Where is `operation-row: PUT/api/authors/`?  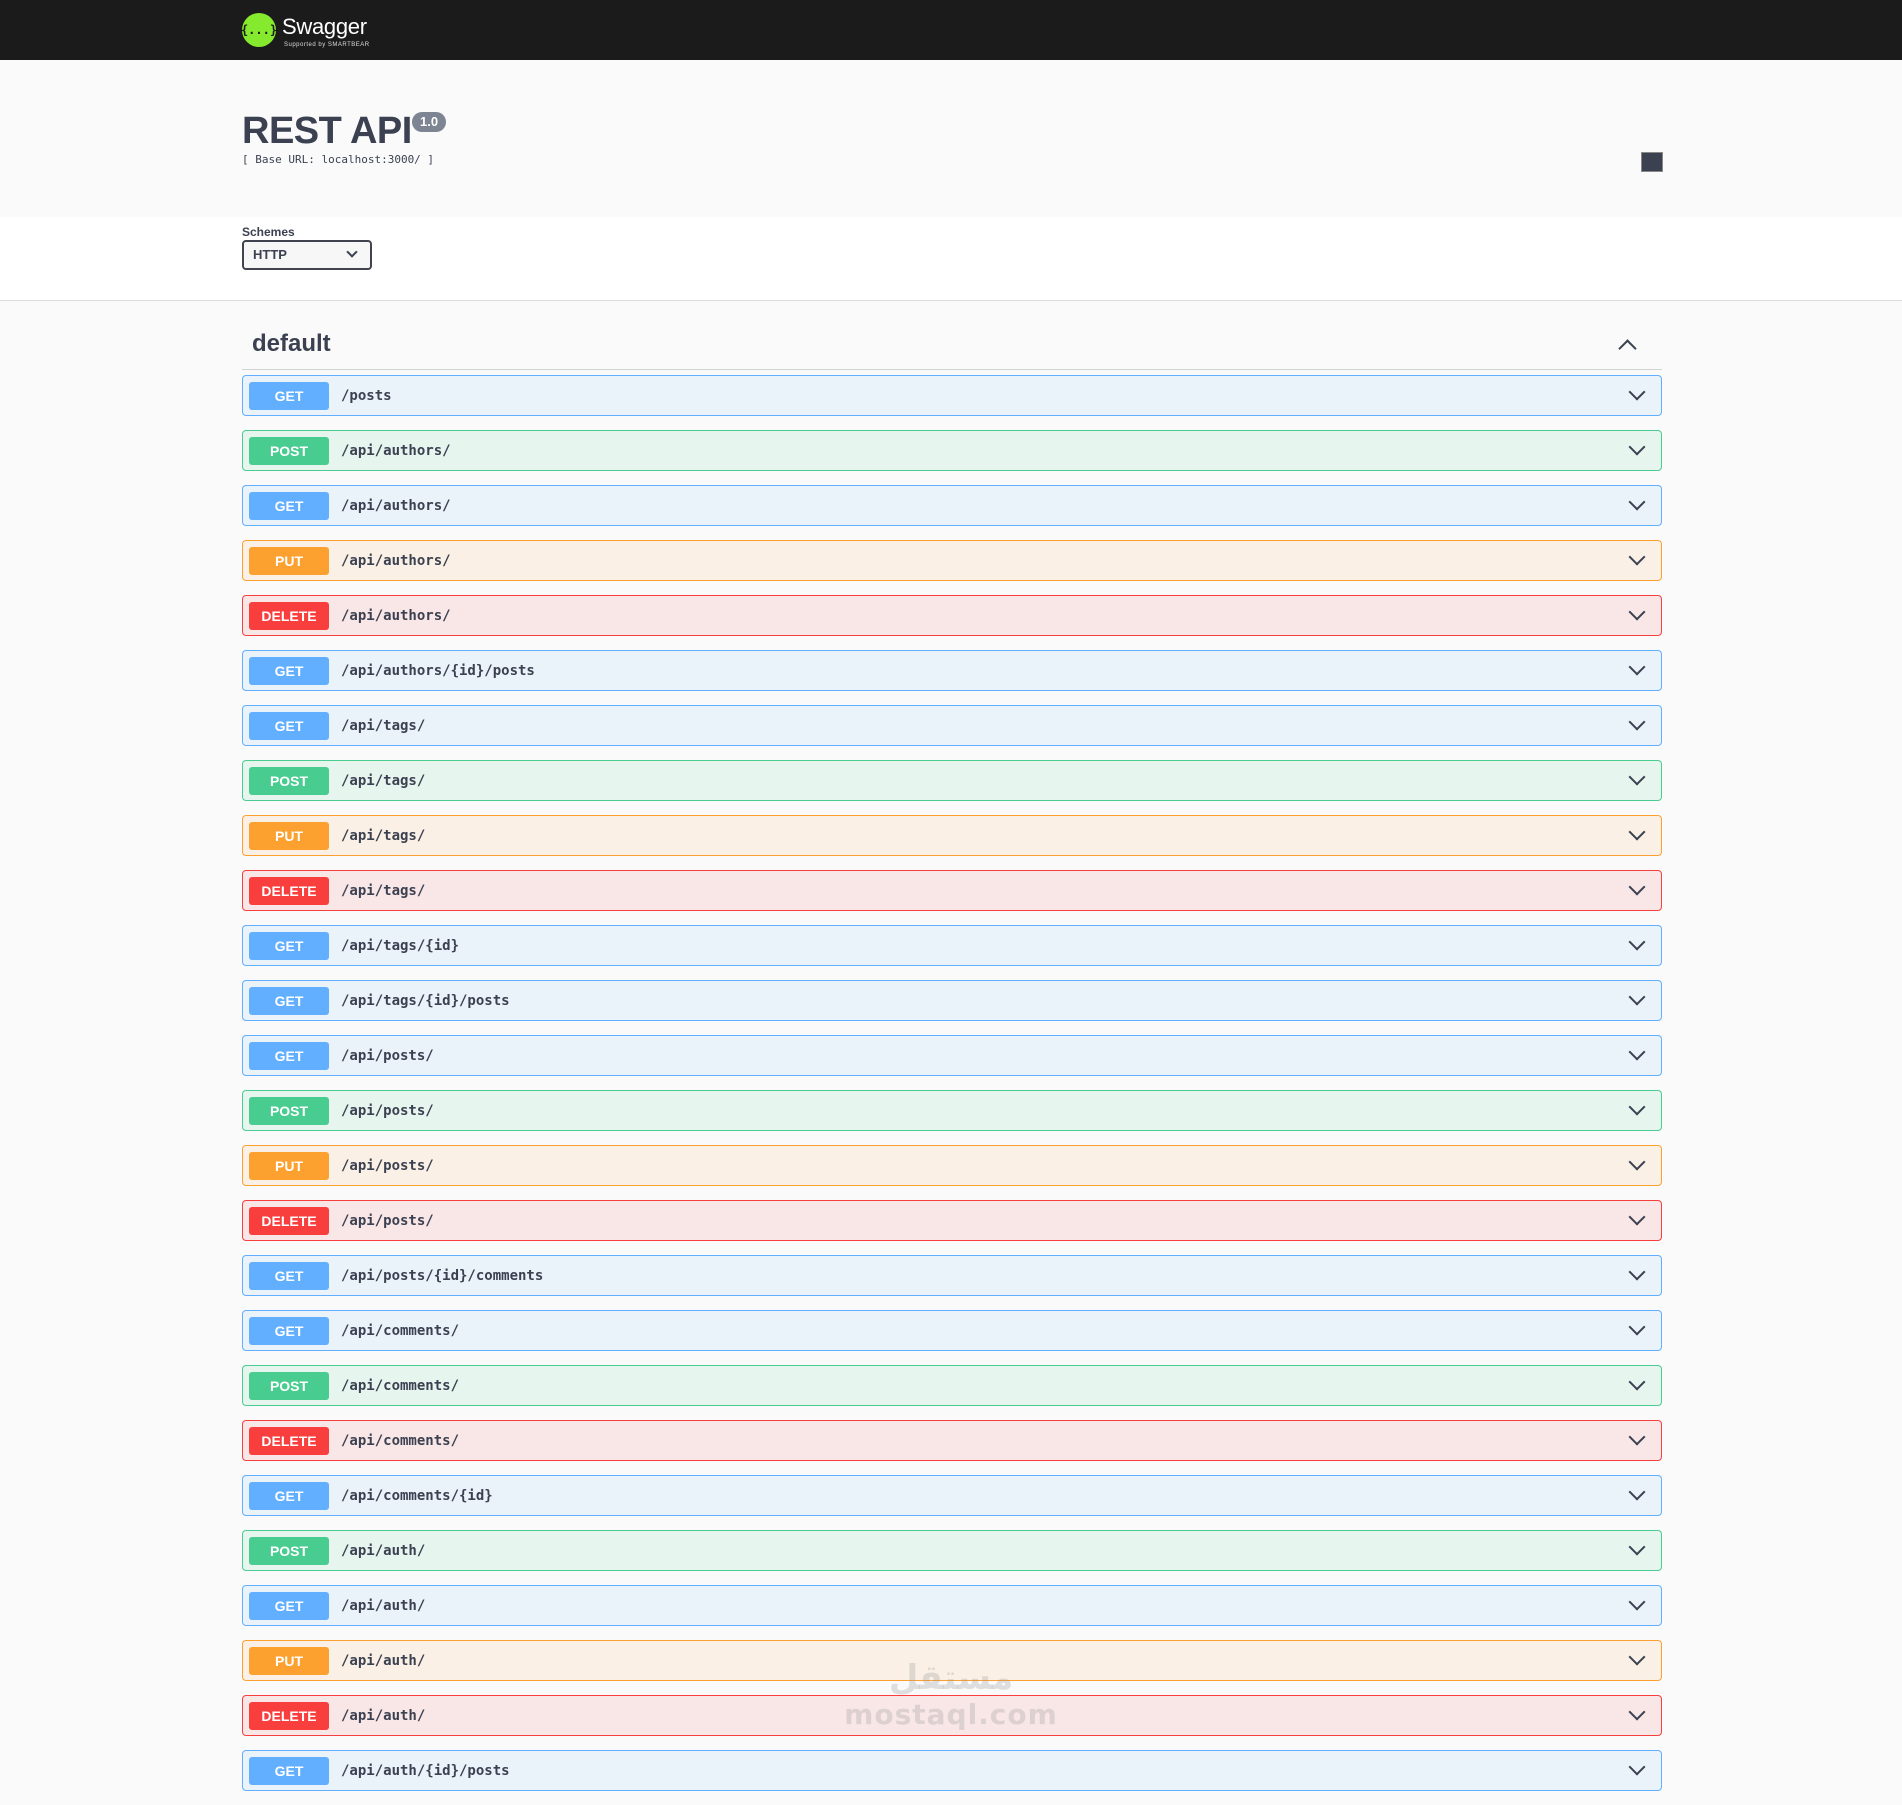
operation-row: PUT/api/authors/ is located at coordinates (952, 560).